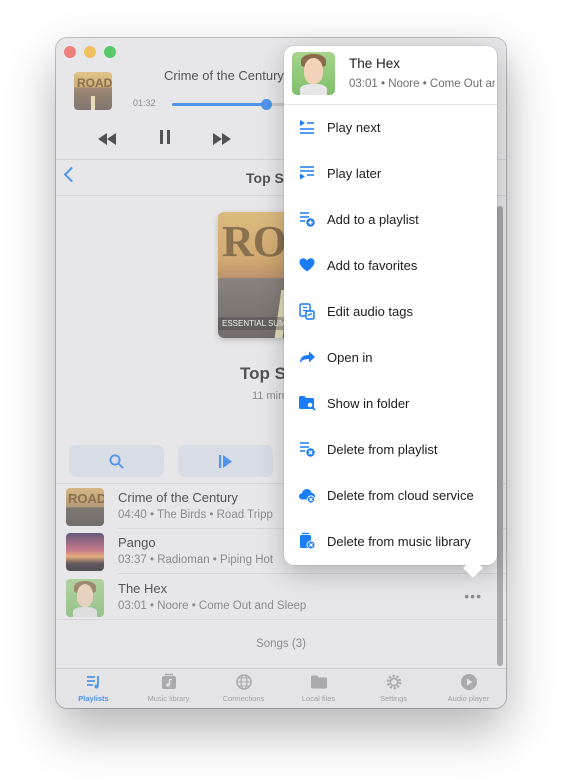 Image resolution: width=562 pixels, height=783 pixels. What do you see at coordinates (370, 311) in the screenshot?
I see `menu-item-label: Edit audio tags` at bounding box center [370, 311].